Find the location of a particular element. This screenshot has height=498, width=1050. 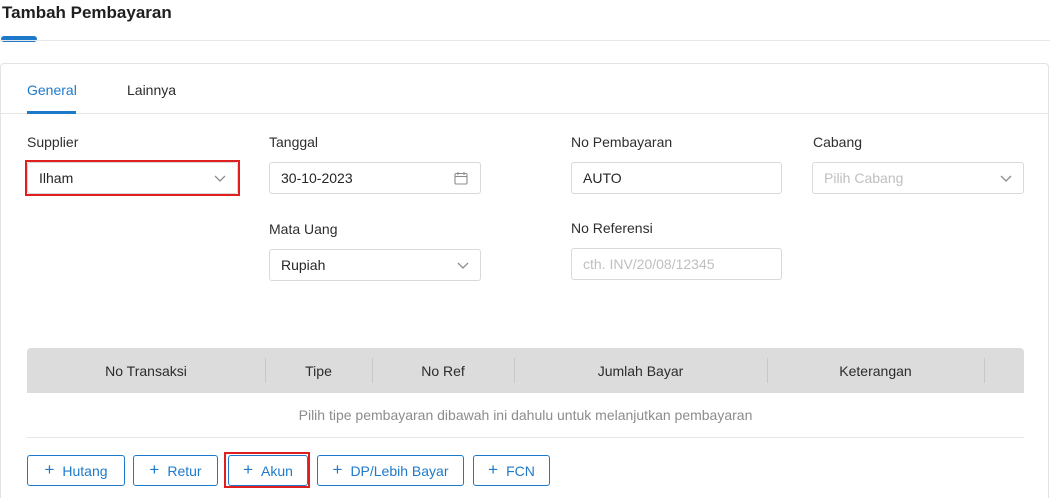

column-header-keterangan: Keterangan is located at coordinates (875, 370).